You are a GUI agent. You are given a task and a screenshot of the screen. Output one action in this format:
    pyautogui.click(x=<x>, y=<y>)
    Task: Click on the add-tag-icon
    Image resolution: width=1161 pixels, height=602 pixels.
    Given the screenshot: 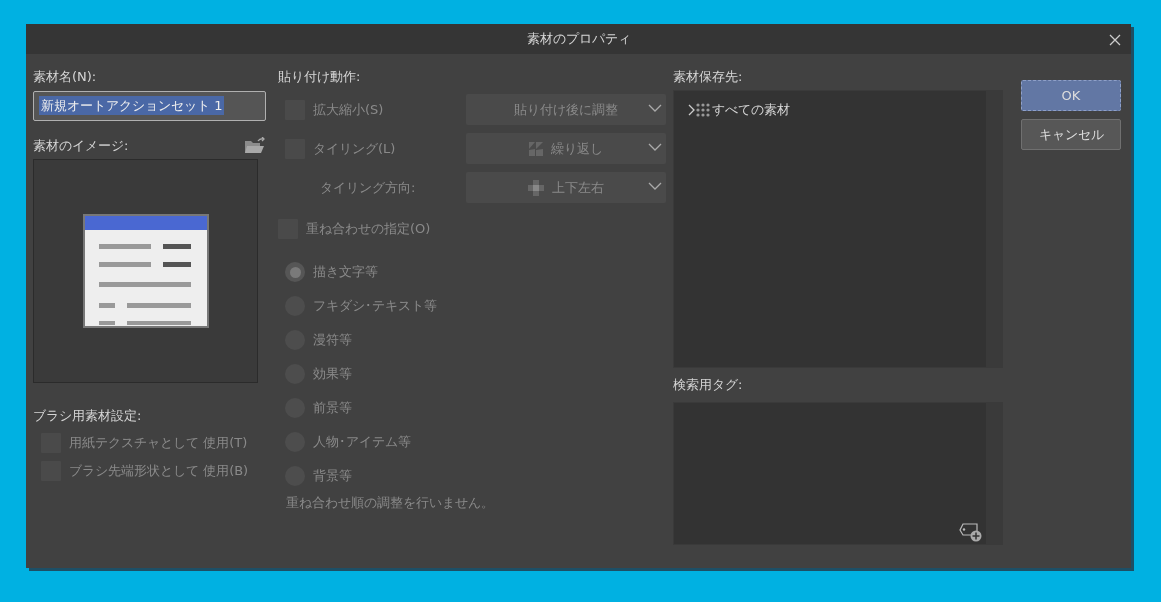 What is the action you would take?
    pyautogui.click(x=971, y=532)
    